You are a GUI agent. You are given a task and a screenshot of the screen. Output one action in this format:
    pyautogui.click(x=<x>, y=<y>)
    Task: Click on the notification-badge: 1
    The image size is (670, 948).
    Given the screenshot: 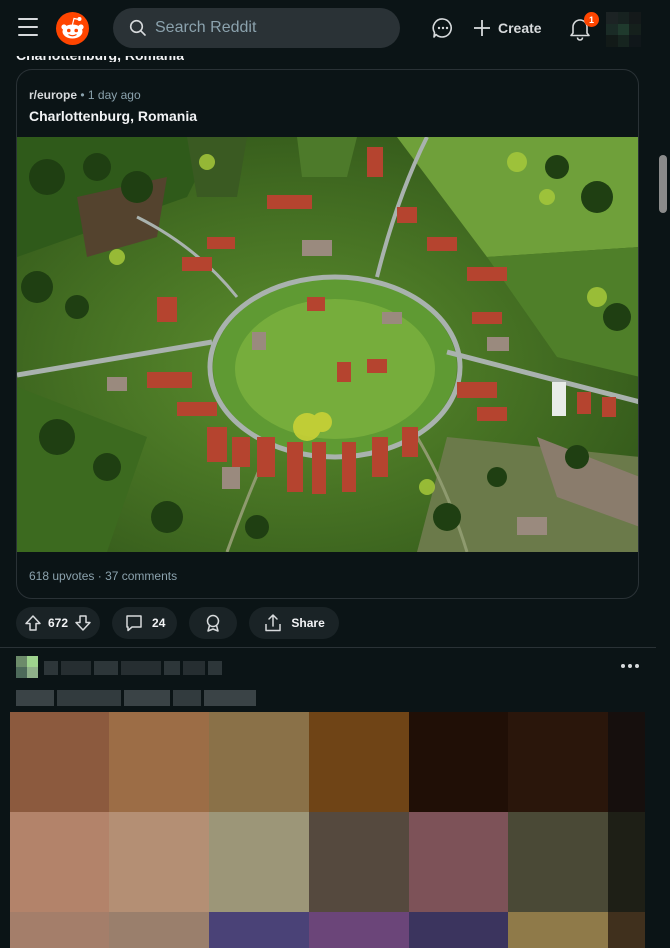 What is the action you would take?
    pyautogui.click(x=591, y=19)
    